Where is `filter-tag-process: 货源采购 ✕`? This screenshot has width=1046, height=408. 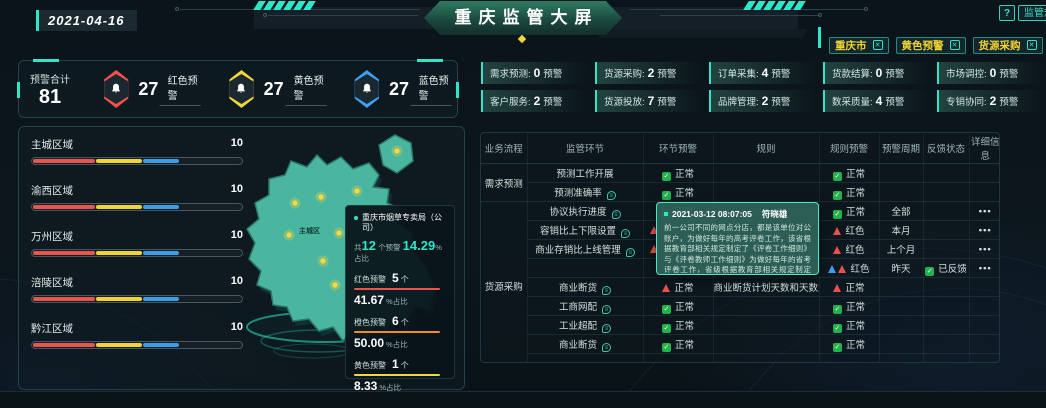
filter-tag-process: 货源采购 ✕ is located at coordinates (1007, 45).